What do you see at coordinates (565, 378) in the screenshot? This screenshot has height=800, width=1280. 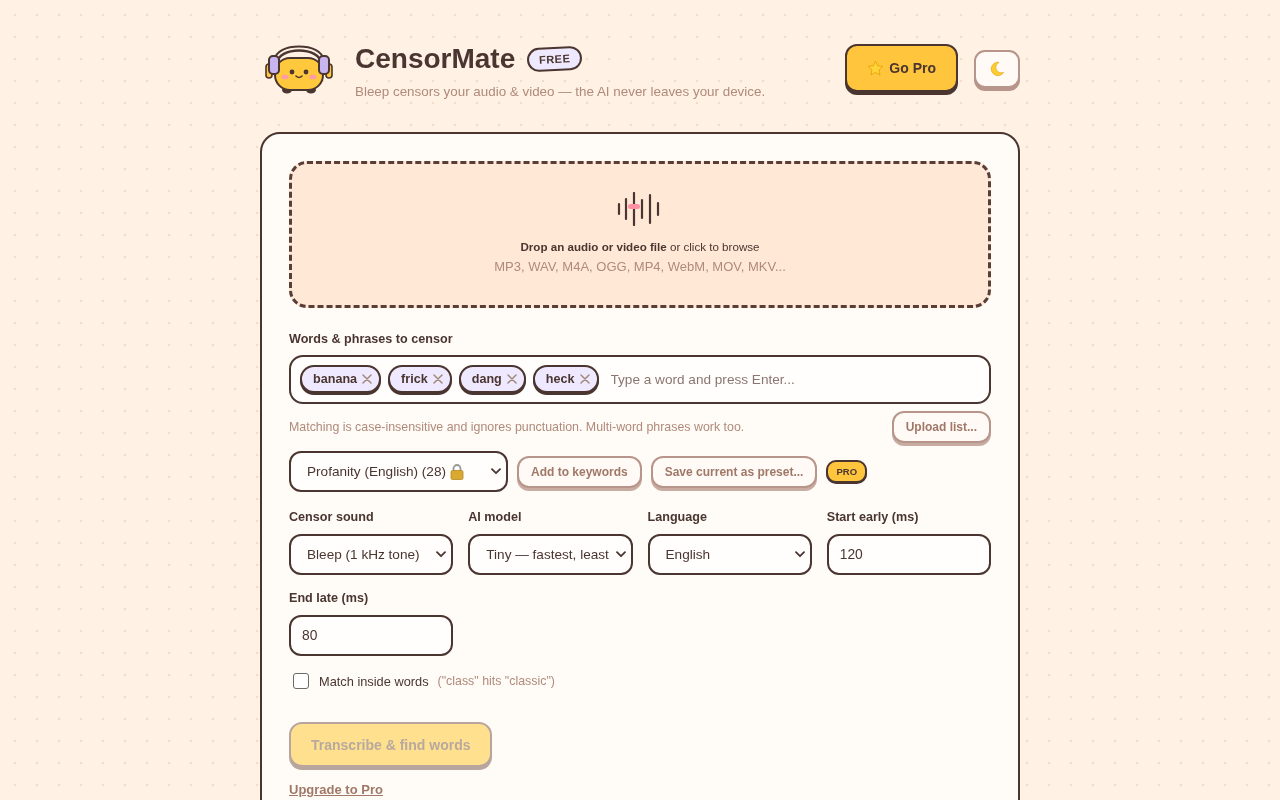 I see `keyword-tag: heck` at bounding box center [565, 378].